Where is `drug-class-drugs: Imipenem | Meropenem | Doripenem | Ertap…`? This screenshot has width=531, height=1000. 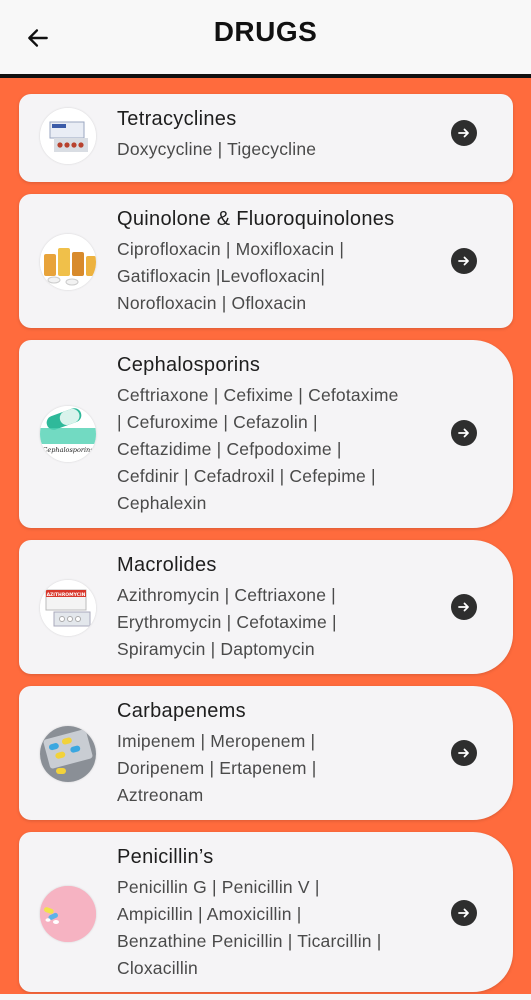 drug-class-drugs: Imipenem | Meropenem | Doripenem | Ertap… is located at coordinates (217, 768).